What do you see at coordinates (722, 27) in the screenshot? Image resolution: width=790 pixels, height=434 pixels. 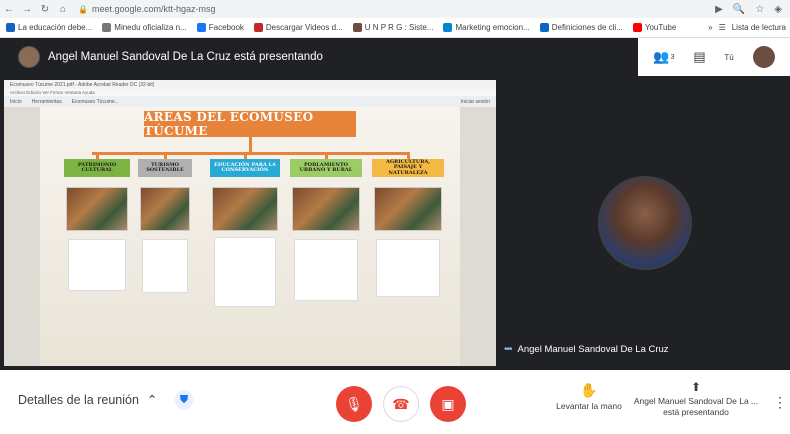 I see `reading-list-icon: ☰` at bounding box center [722, 27].